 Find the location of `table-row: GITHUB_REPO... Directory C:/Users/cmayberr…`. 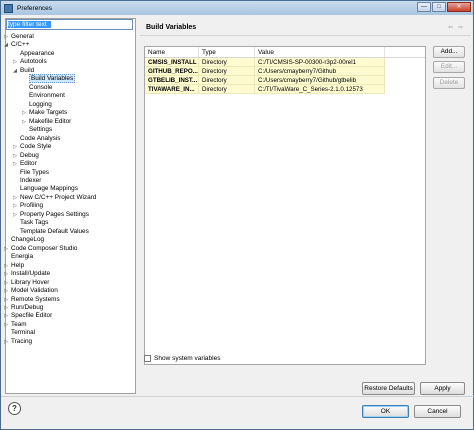

table-row: GITHUB_REPO... Directory C:/Users/cmayberr… is located at coordinates (285, 71).